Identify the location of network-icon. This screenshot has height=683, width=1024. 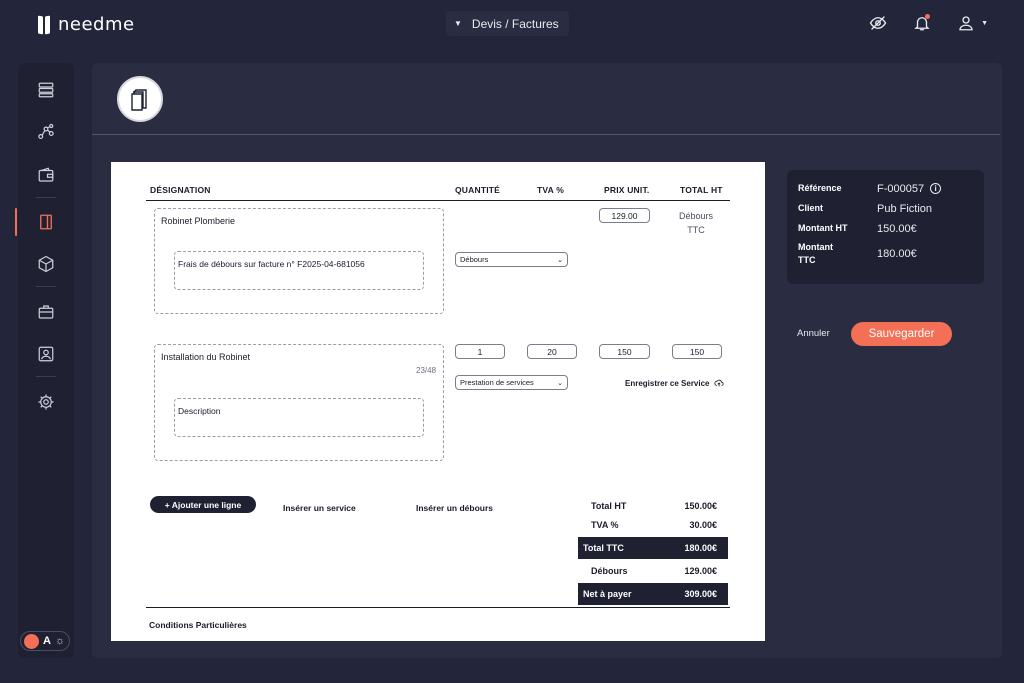
(46, 131).